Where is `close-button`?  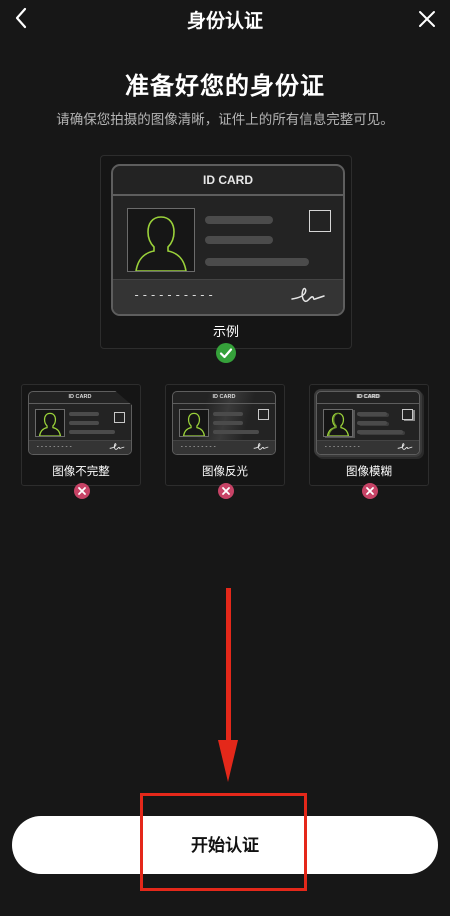
close-button is located at coordinates (427, 19).